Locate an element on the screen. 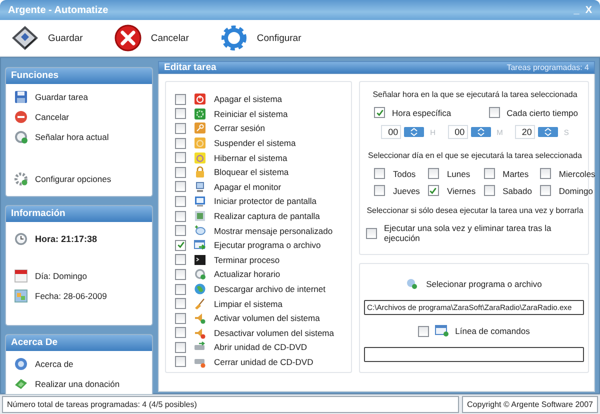 The image size is (600, 414). copyright-text: Copyright © Argente Software 2007 is located at coordinates (530, 404).